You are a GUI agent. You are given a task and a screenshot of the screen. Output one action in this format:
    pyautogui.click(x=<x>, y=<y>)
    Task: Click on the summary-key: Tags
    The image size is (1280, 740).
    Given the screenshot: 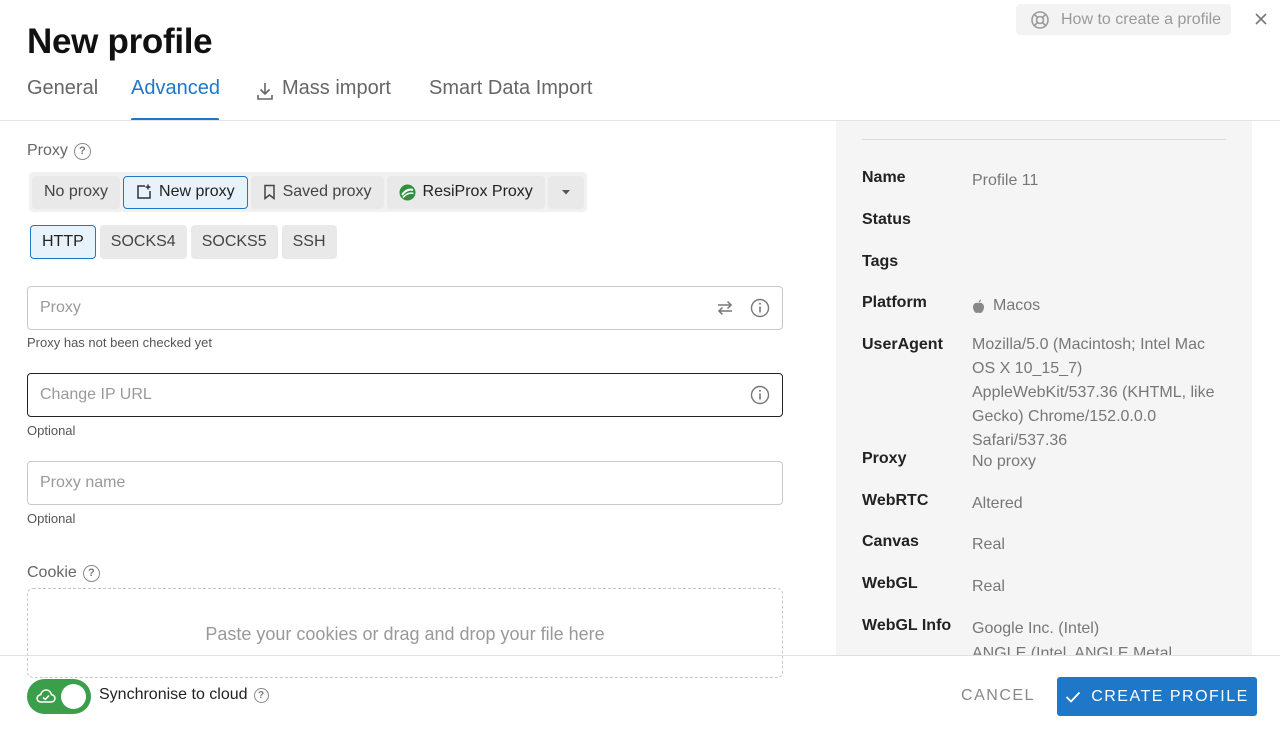 What is the action you would take?
    pyautogui.click(x=880, y=261)
    